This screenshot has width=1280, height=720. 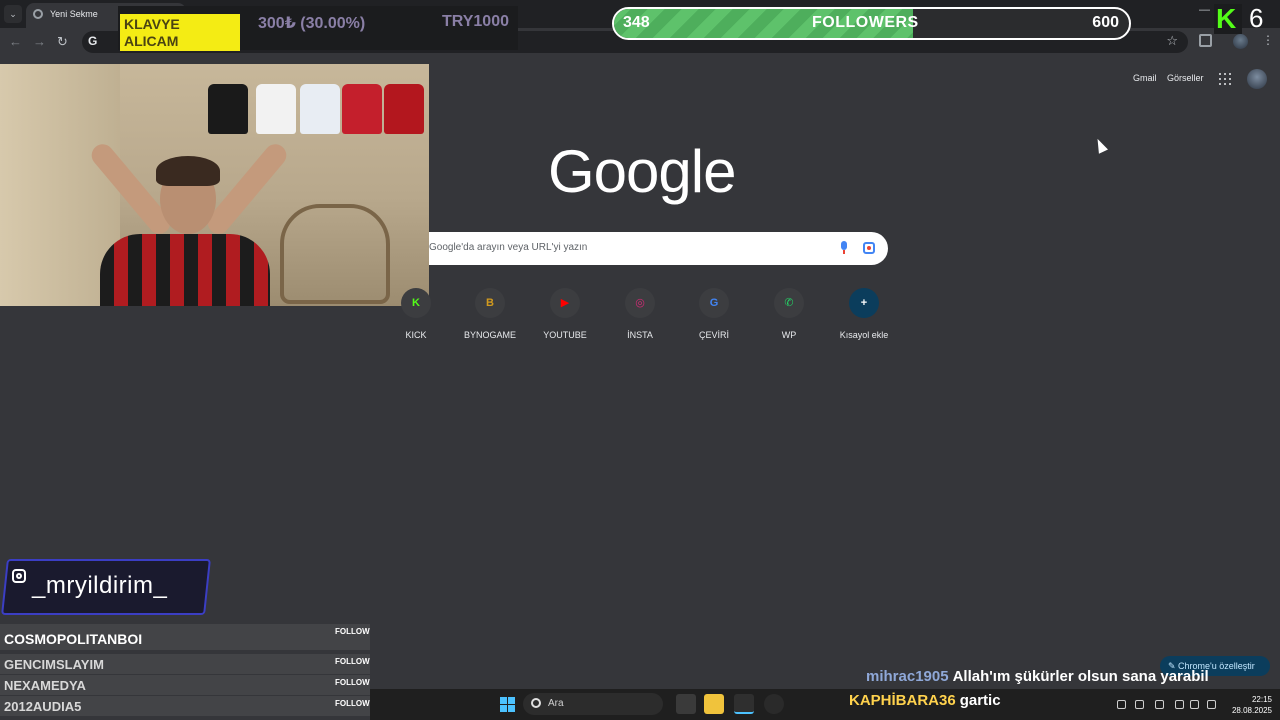 I want to click on kick-logo-letter: K, so click(x=1226, y=18).